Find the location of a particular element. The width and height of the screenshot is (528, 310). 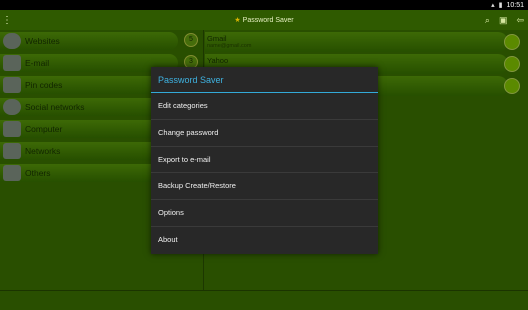

action-bar: ⋮ ★ Password Saver ⌕ ▣ ⇦ is located at coordinates (264, 20).